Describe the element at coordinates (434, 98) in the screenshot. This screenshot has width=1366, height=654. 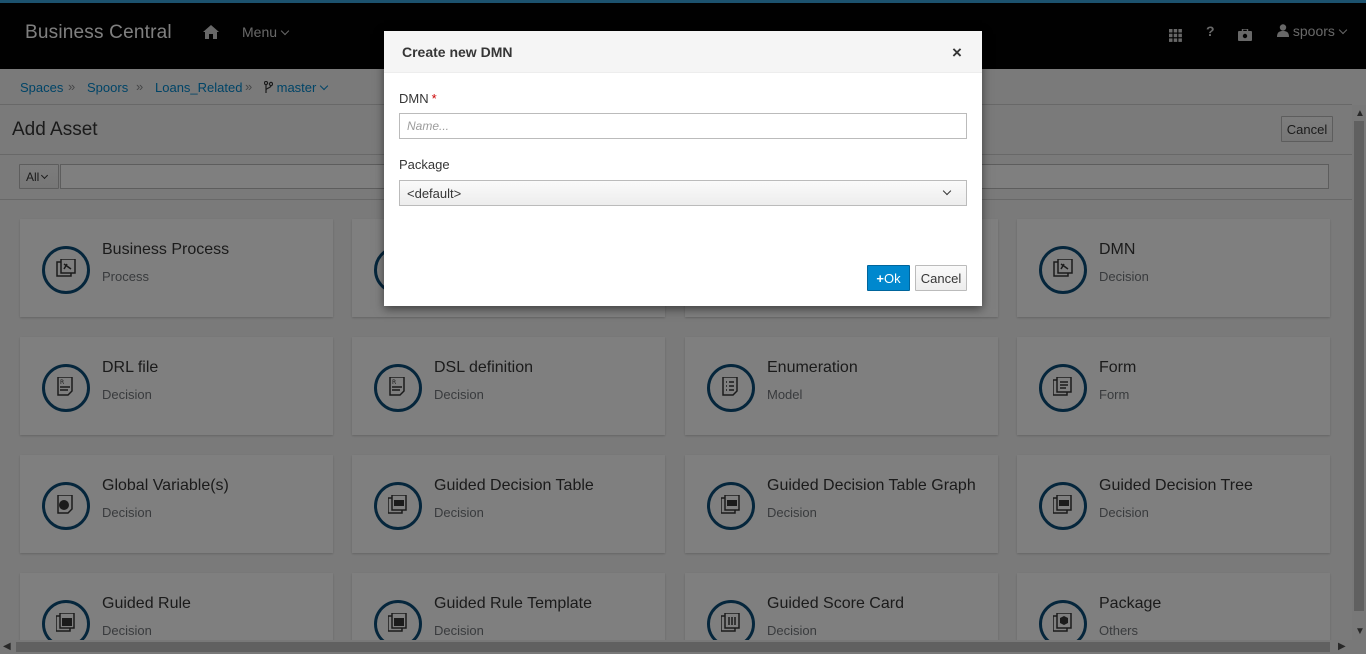
I see `required-marker: *` at that location.